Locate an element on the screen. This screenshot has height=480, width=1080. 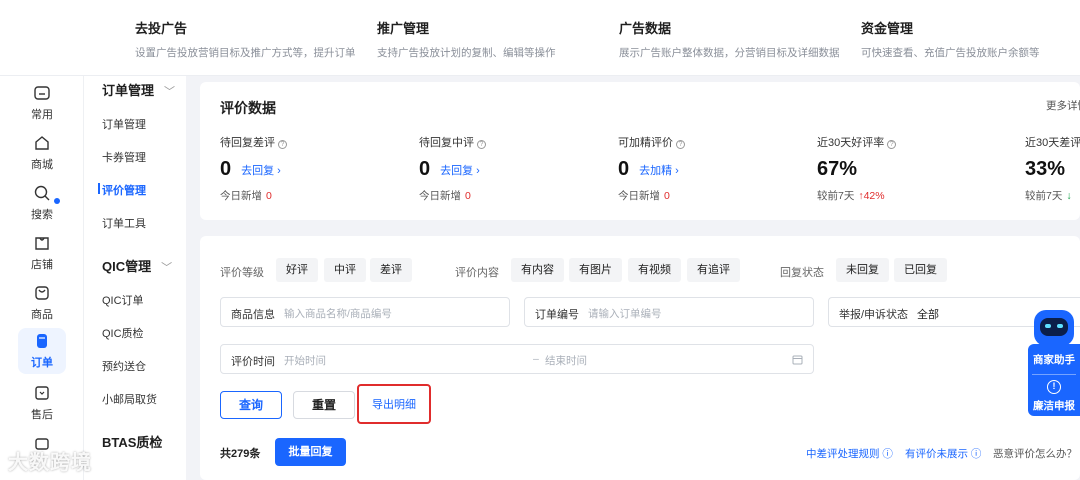
chip-replied: 已回复 is located at coordinates (920, 270).